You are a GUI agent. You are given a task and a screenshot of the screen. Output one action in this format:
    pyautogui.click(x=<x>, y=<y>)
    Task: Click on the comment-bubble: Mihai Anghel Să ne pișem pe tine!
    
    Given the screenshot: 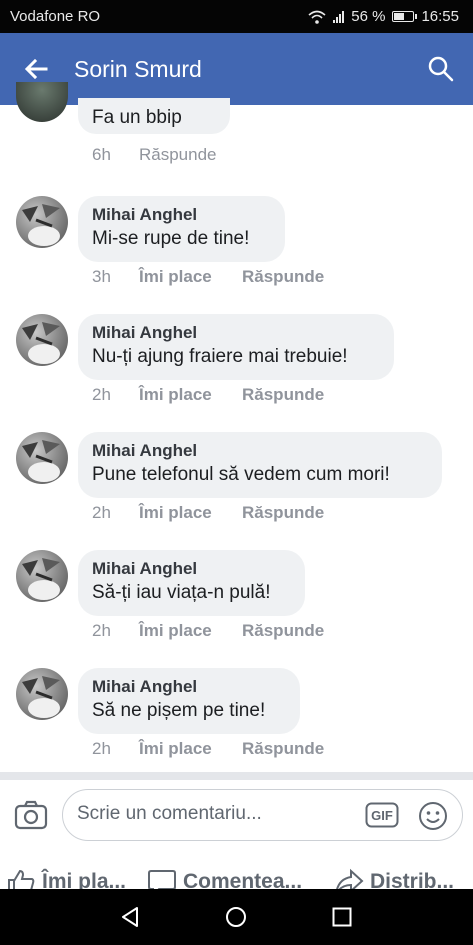 What is the action you would take?
    pyautogui.click(x=189, y=701)
    